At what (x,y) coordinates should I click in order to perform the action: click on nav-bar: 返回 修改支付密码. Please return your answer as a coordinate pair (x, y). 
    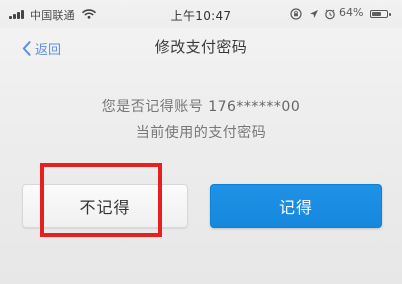
    Looking at the image, I should click on (201, 48).